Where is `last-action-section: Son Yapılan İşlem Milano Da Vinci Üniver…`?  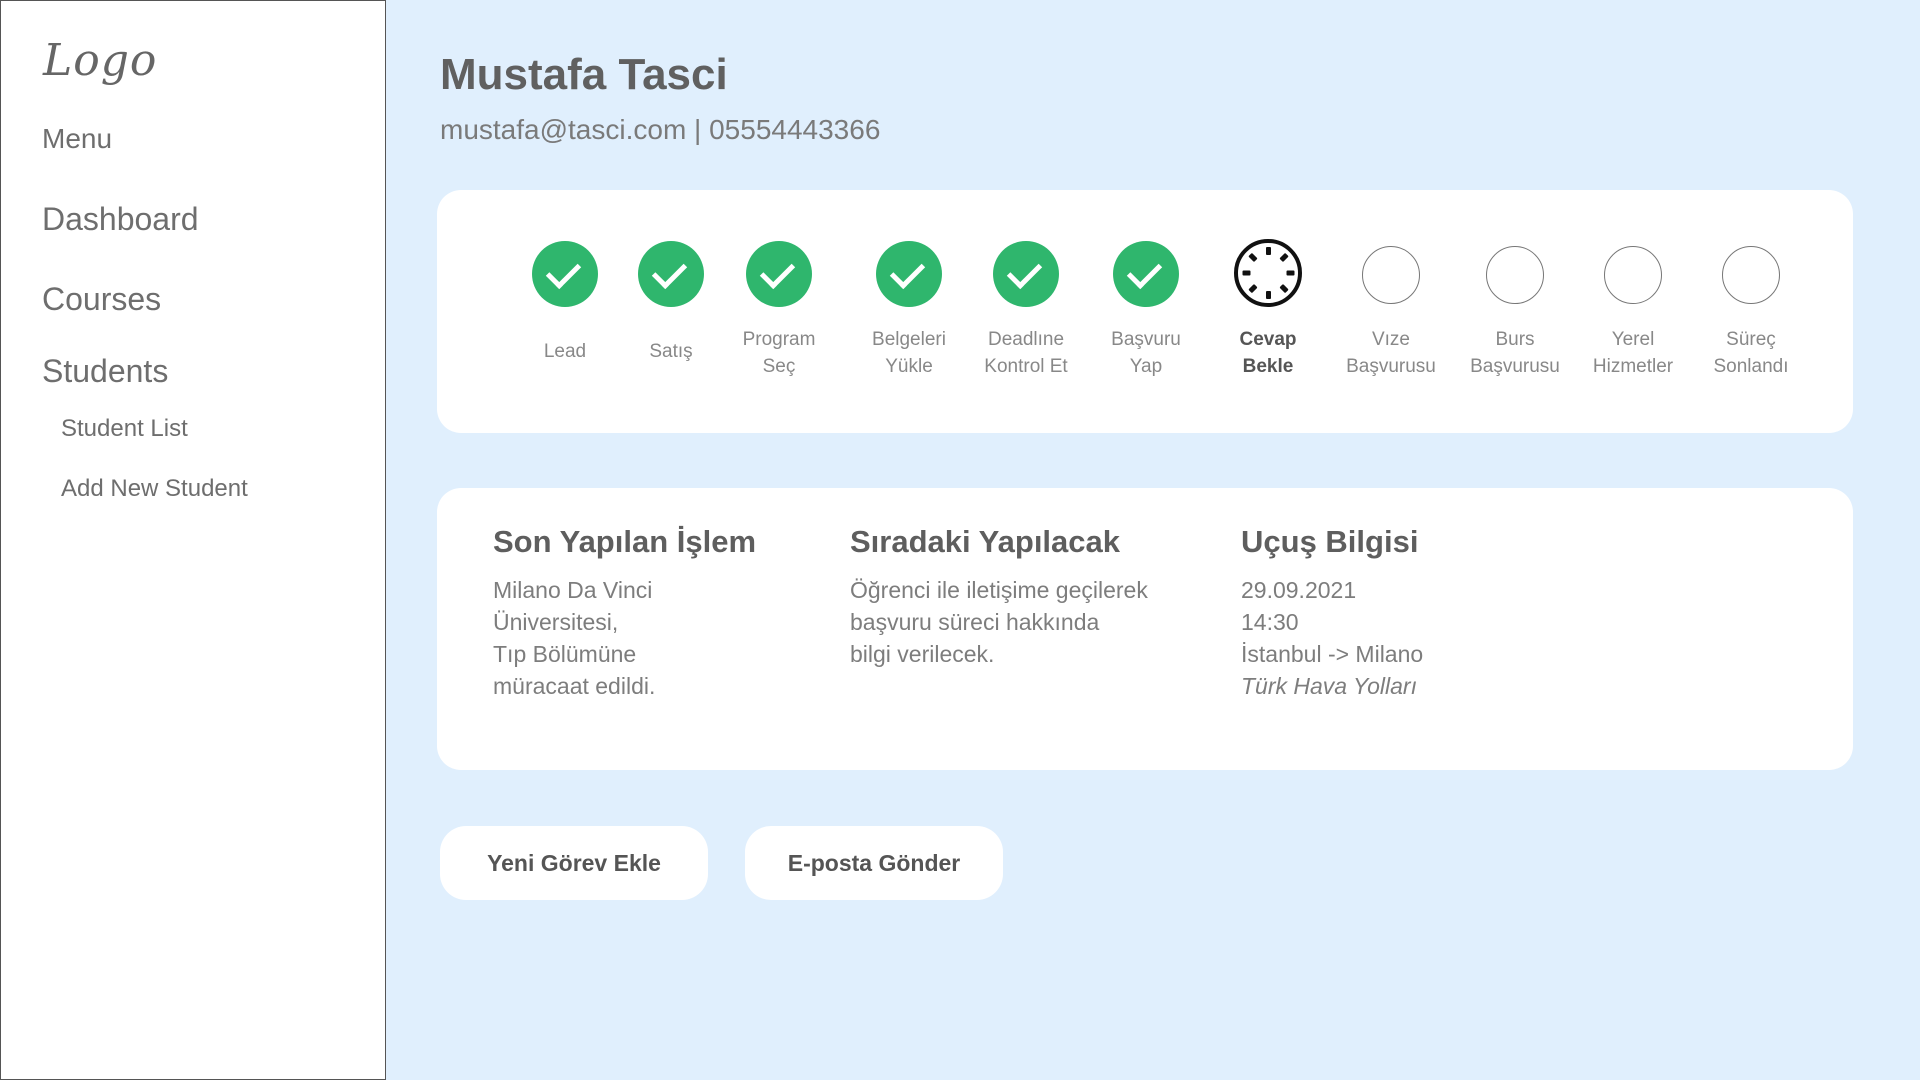 last-action-section: Son Yapılan İşlem Milano Da Vinci Üniver… is located at coordinates (624, 613).